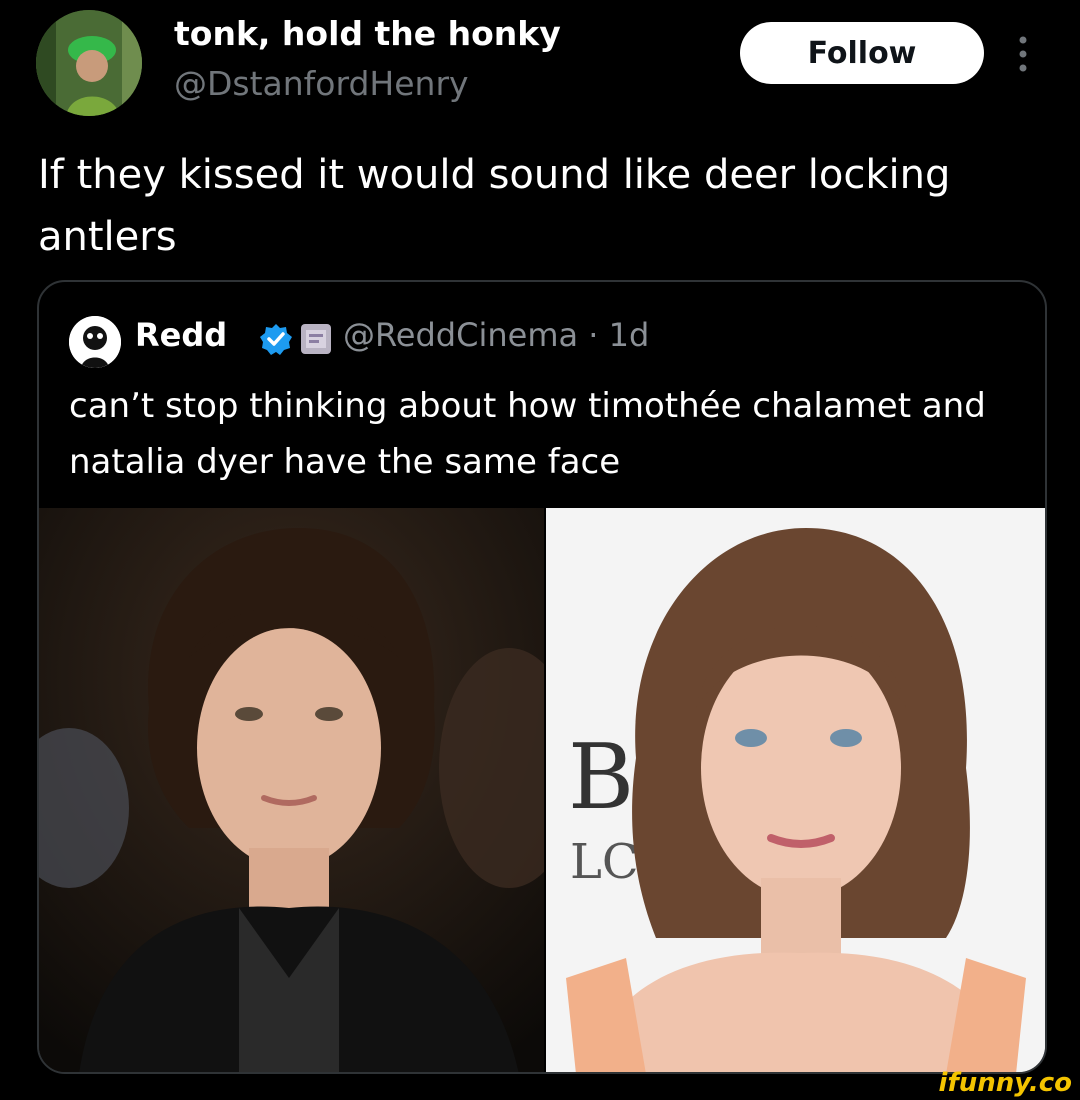  What do you see at coordinates (89, 63) in the screenshot?
I see `avatar` at bounding box center [89, 63].